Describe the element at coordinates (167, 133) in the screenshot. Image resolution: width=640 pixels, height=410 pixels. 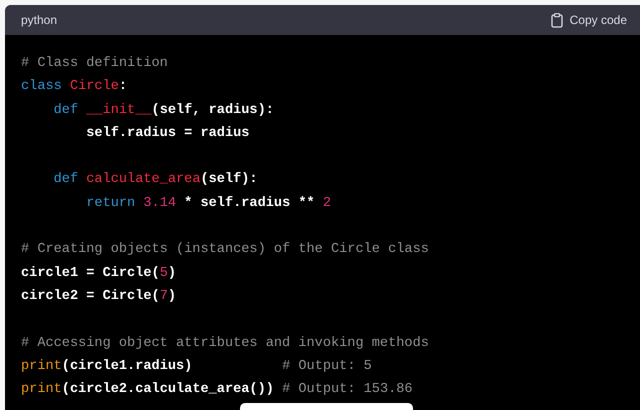
I see `code-line: self.radius = radius` at that location.